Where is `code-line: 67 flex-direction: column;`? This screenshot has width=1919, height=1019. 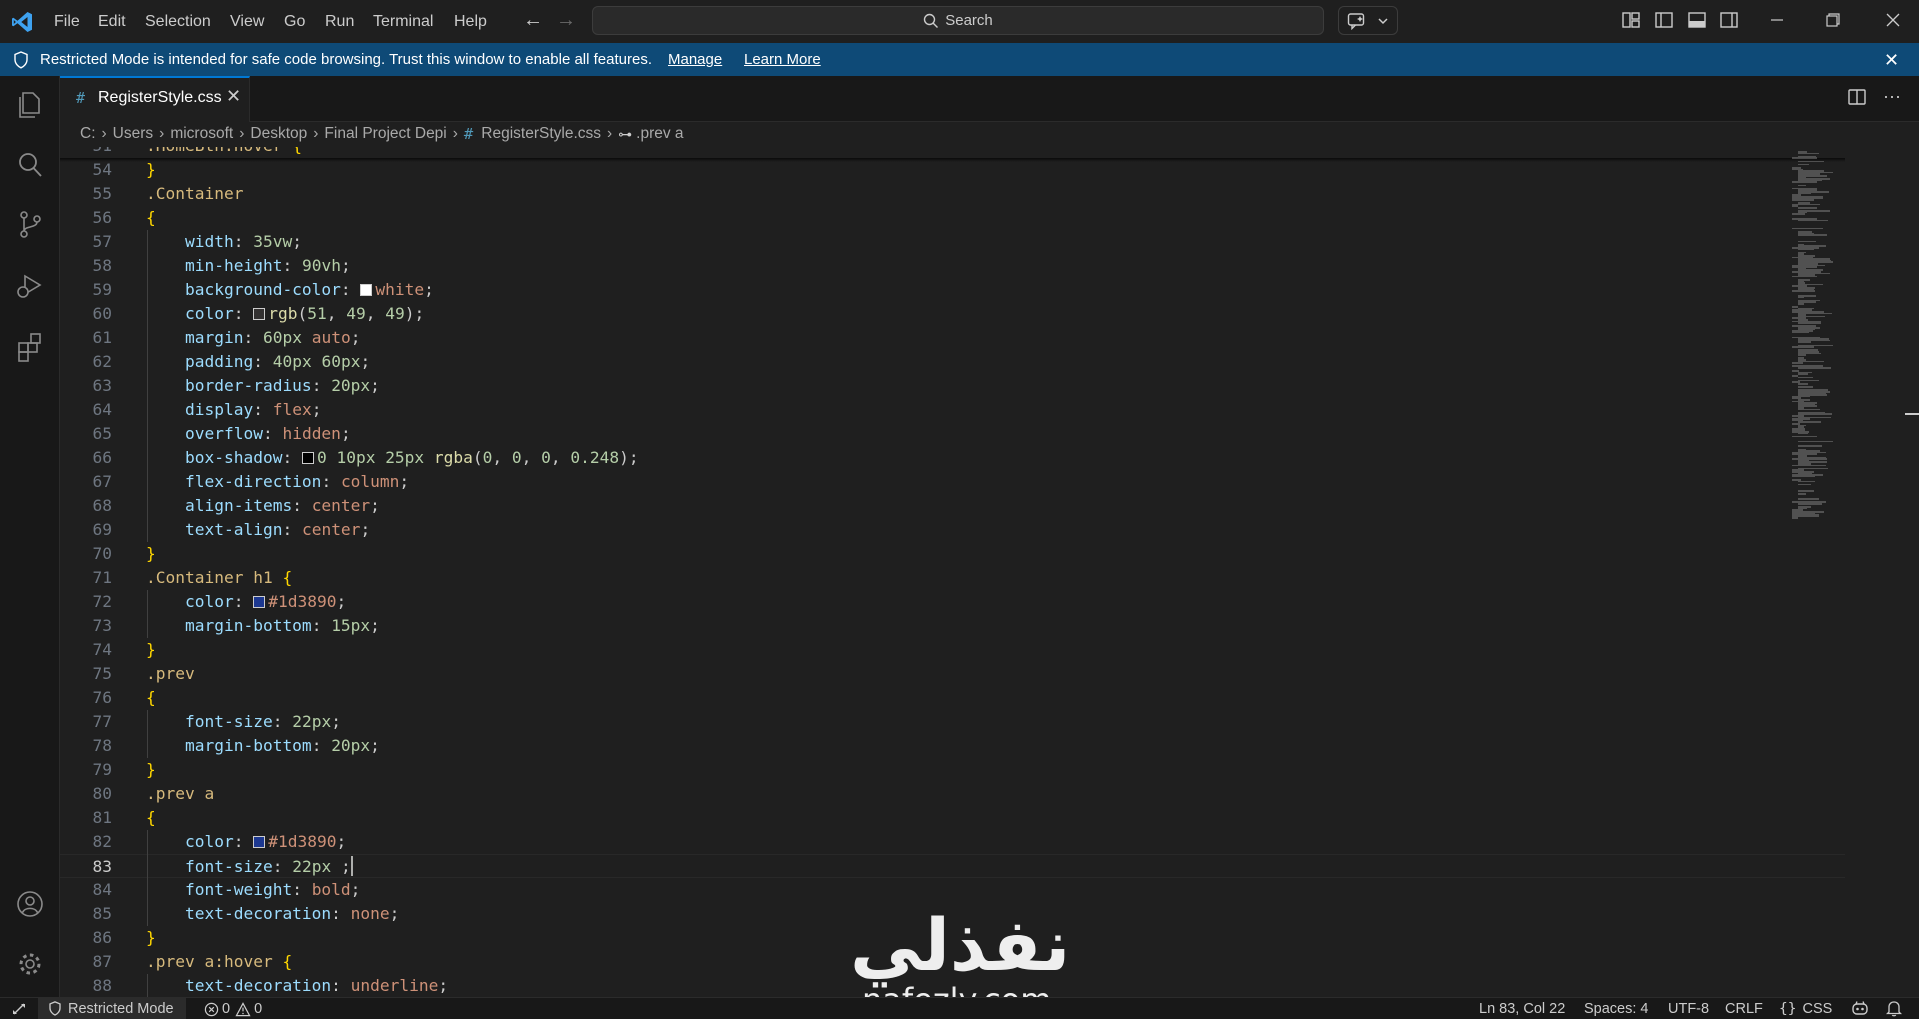 code-line: 67 flex-direction: column; is located at coordinates (952, 482).